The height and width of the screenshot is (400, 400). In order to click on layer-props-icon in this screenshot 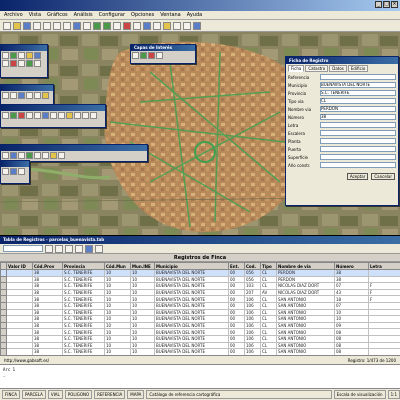, I will do `click(159, 55)`.